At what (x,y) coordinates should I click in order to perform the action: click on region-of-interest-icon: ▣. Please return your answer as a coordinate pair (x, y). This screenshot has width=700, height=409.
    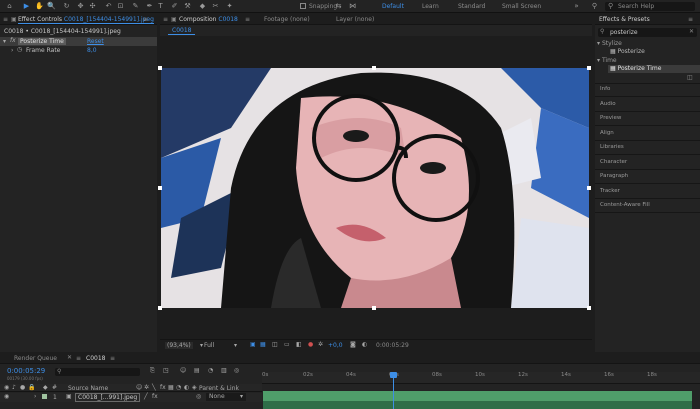
    Looking at the image, I should click on (253, 344).